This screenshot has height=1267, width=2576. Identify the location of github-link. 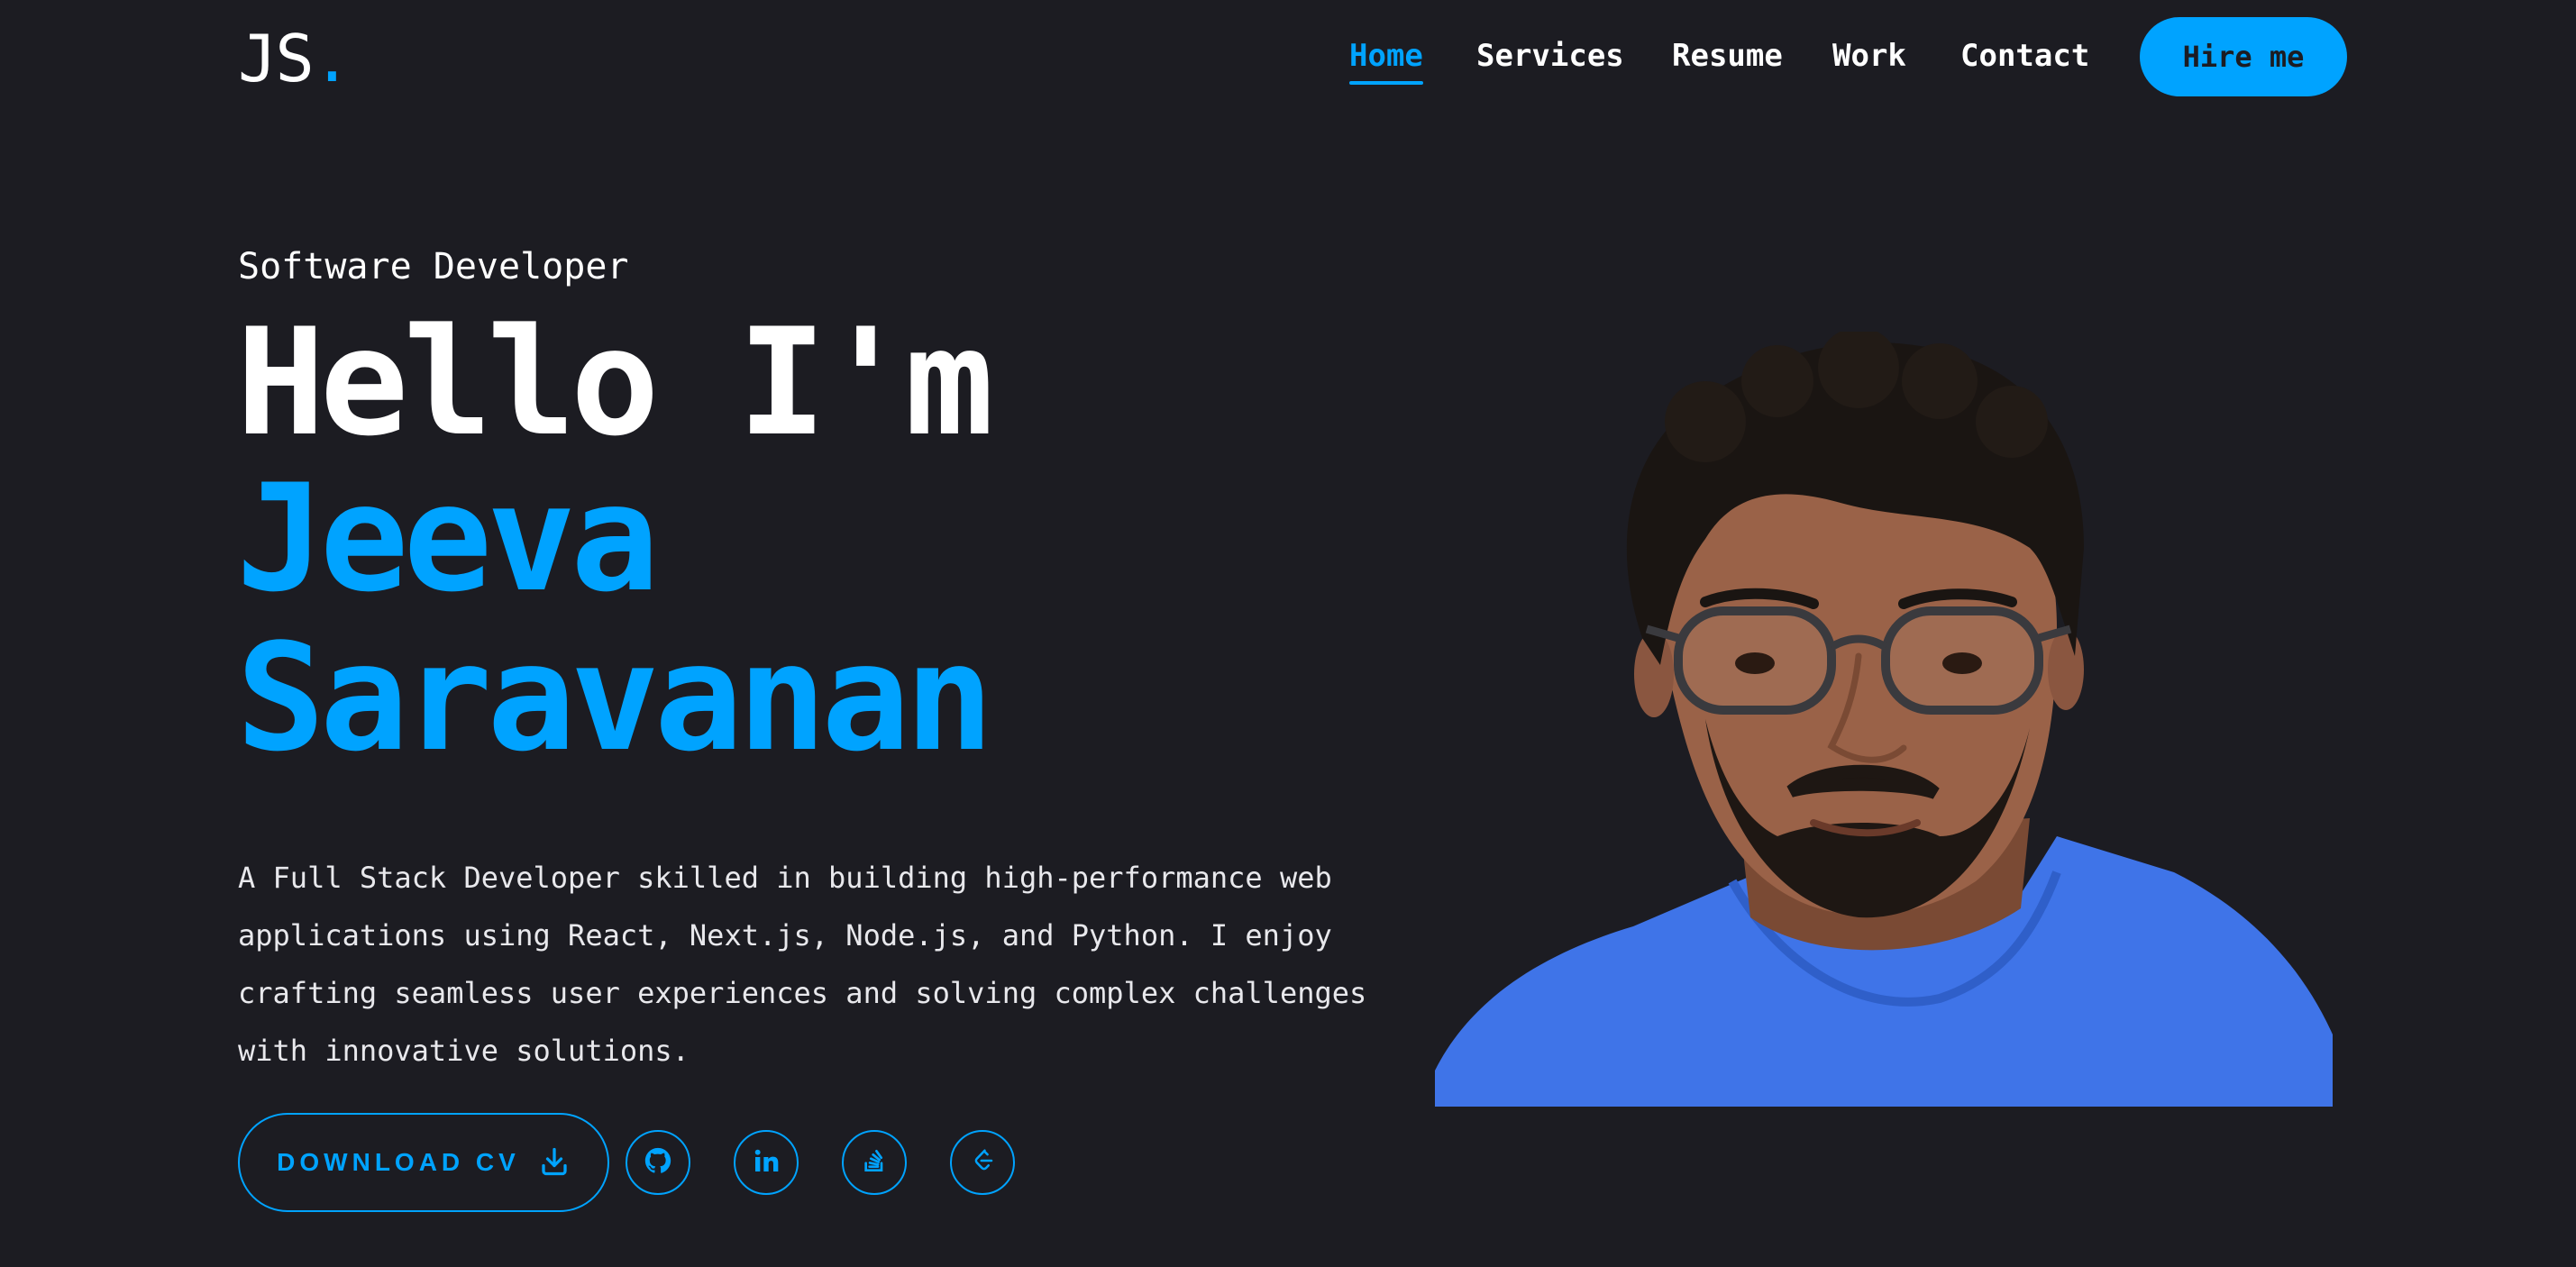
(658, 1162).